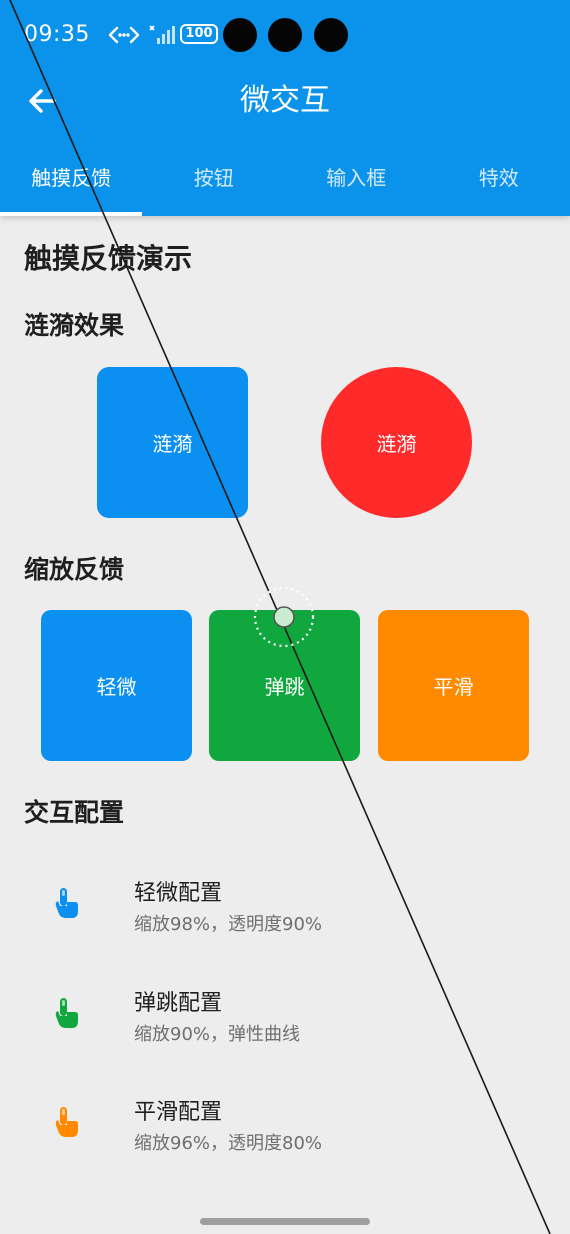 This screenshot has width=570, height=1234. Describe the element at coordinates (74, 325) in the screenshot. I see `ripple-section-title: 涟漪效果` at that location.